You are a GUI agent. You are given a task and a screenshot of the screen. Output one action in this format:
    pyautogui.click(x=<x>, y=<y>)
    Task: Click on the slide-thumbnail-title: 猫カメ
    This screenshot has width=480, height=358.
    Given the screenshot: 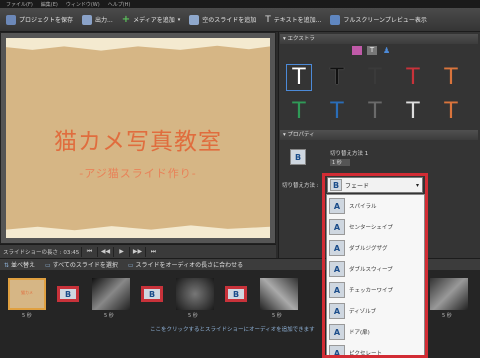 What is the action you would take?
    pyautogui.click(x=27, y=294)
    